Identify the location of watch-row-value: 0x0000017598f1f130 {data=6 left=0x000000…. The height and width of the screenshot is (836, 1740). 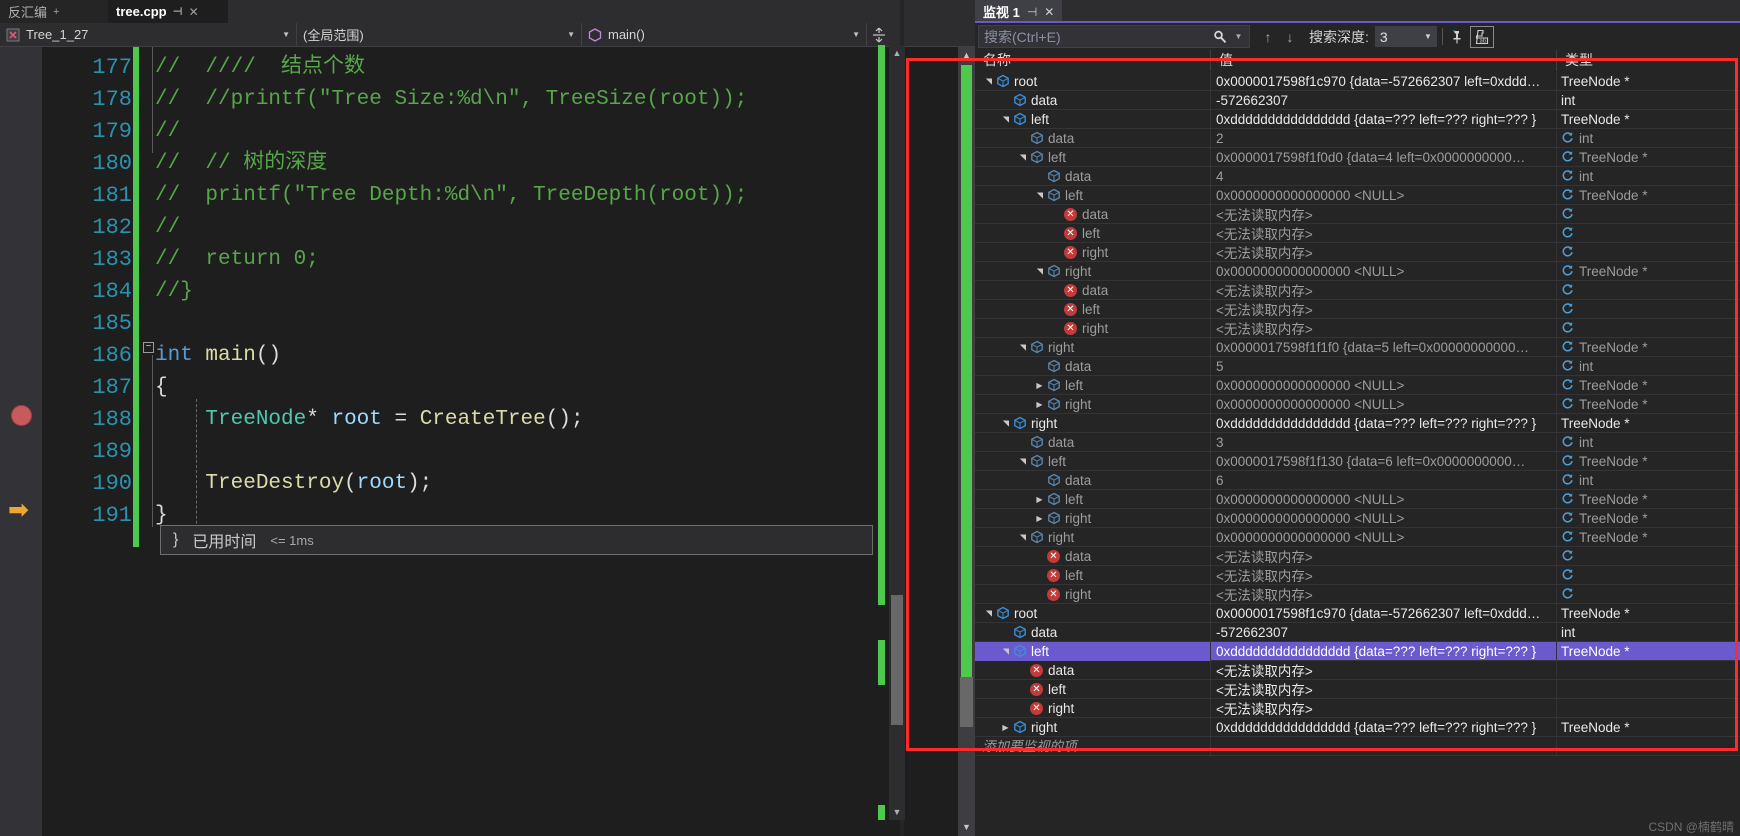
(1384, 461).